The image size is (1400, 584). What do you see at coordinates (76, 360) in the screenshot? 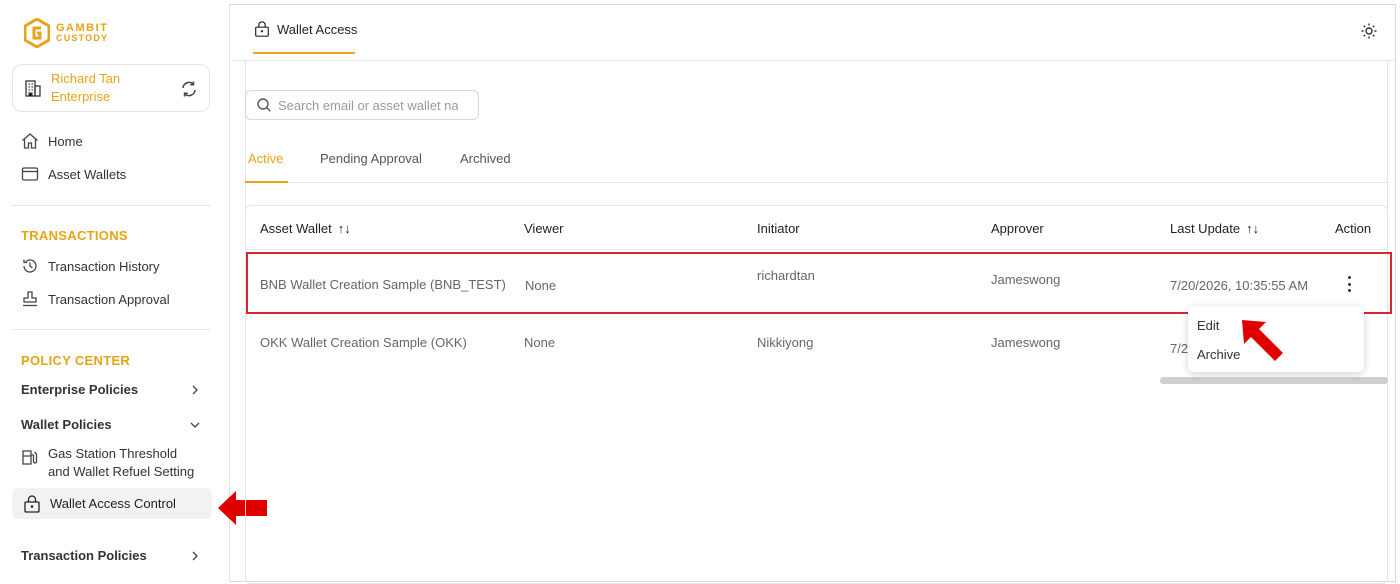
I see `section-title-policy-center: POLICY CENTER` at bounding box center [76, 360].